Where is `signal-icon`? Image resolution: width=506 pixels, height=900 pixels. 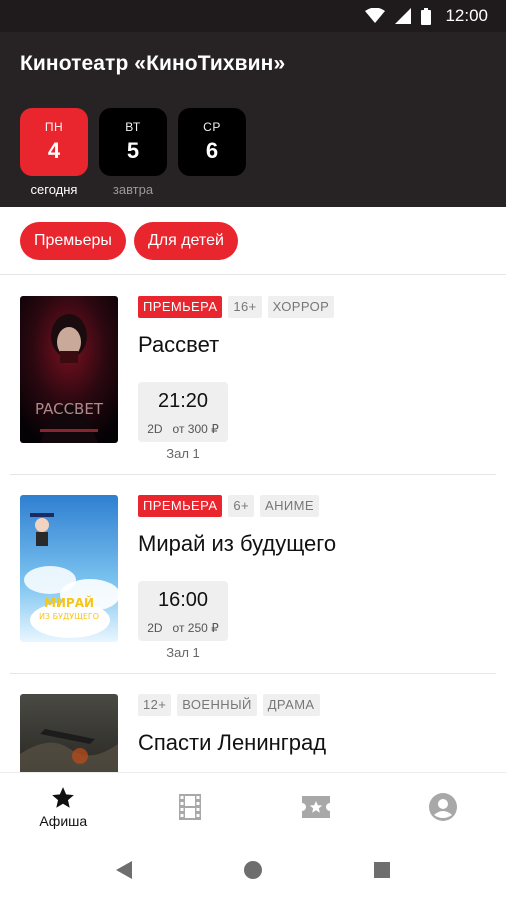
signal-icon is located at coordinates (403, 16).